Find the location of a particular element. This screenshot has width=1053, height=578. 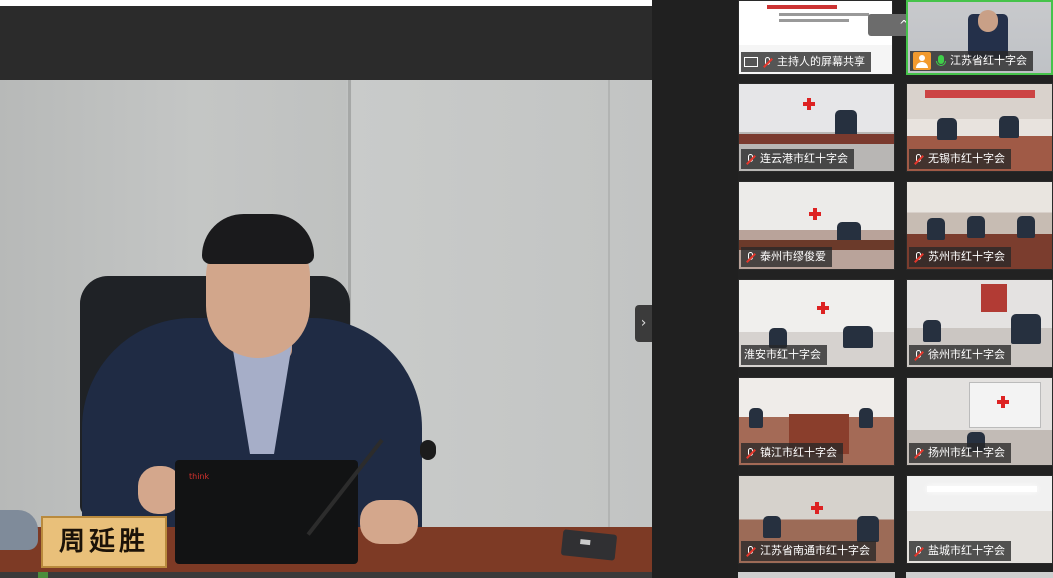

tile-label: 连云港市红十字会 is located at coordinates (797, 159).